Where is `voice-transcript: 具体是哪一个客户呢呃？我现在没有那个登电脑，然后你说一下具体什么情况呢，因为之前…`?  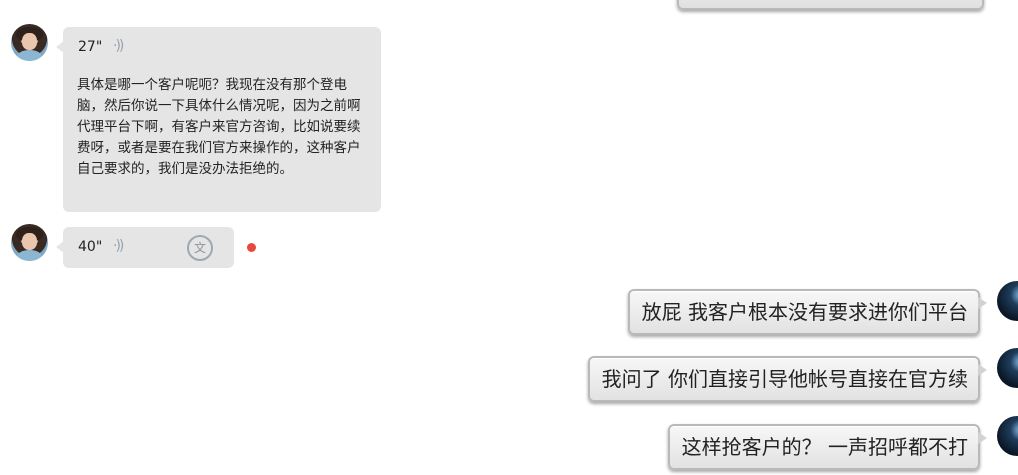
voice-transcript: 具体是哪一个客户呢呃？我现在没有那个登电脑，然后你说一下具体什么情况呢，因为之前… is located at coordinates (219, 127).